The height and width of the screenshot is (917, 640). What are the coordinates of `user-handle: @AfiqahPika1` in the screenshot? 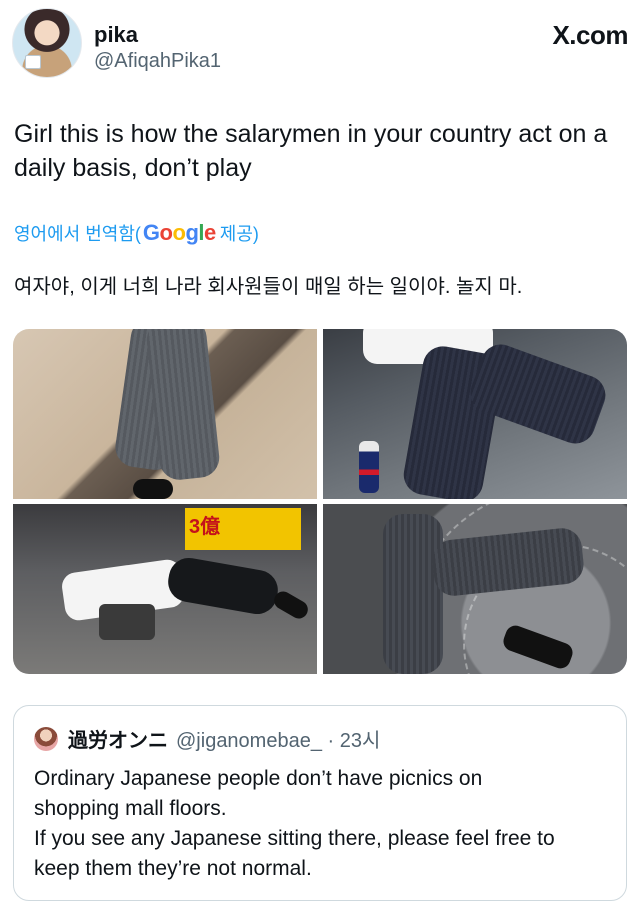 It's located at (157, 61).